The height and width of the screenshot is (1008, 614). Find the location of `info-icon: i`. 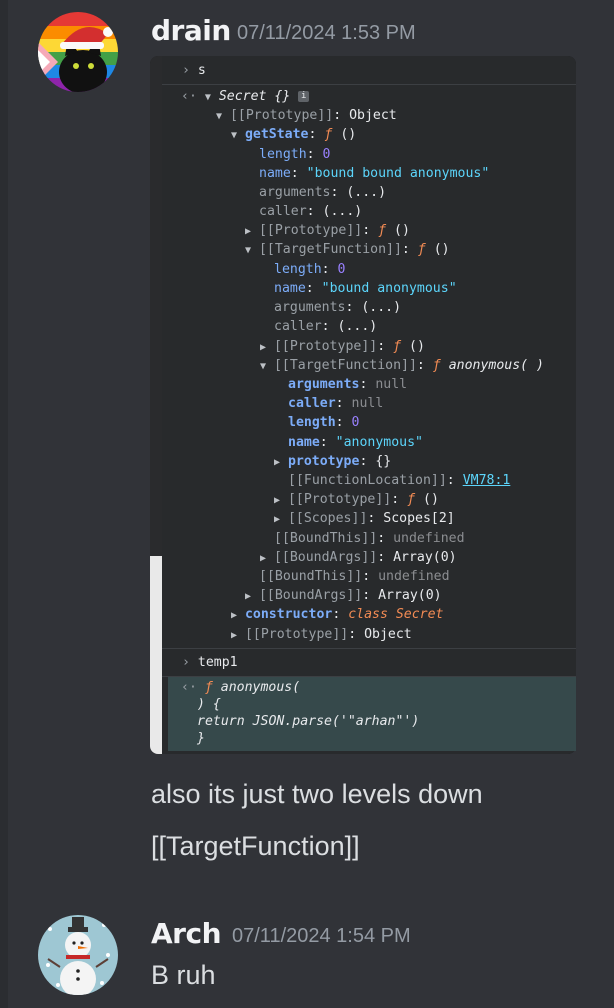

info-icon: i is located at coordinates (304, 96).